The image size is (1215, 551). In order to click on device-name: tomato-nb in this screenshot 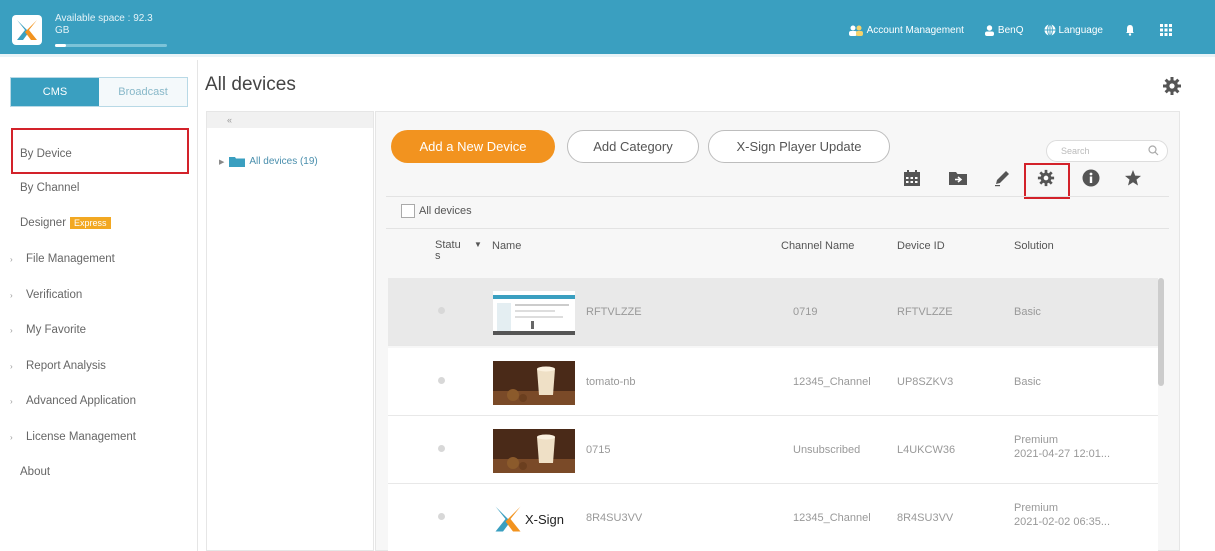, I will do `click(611, 382)`.